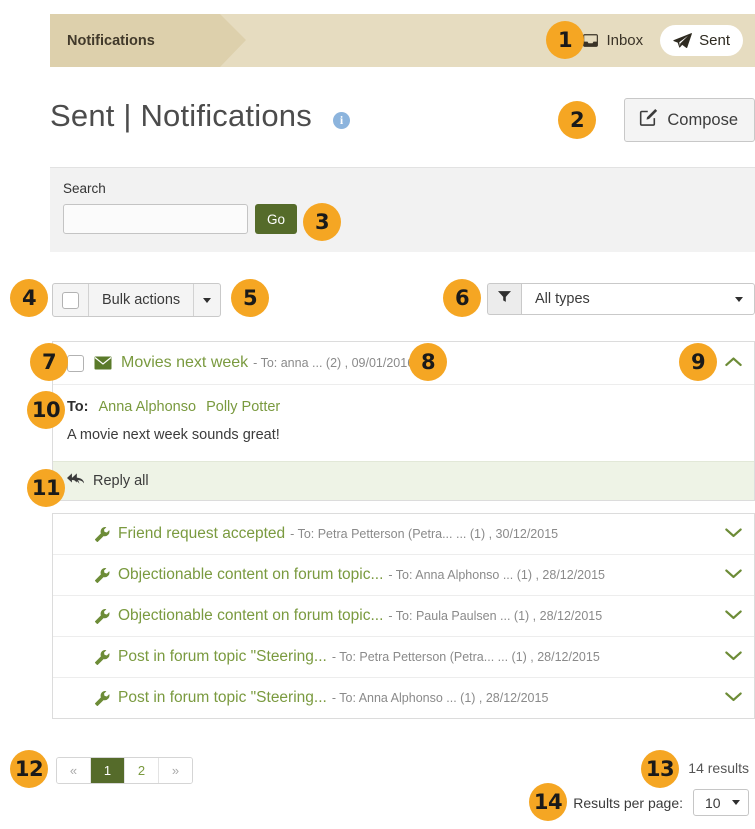  Describe the element at coordinates (548, 802) in the screenshot. I see `callout-14: 14` at that location.